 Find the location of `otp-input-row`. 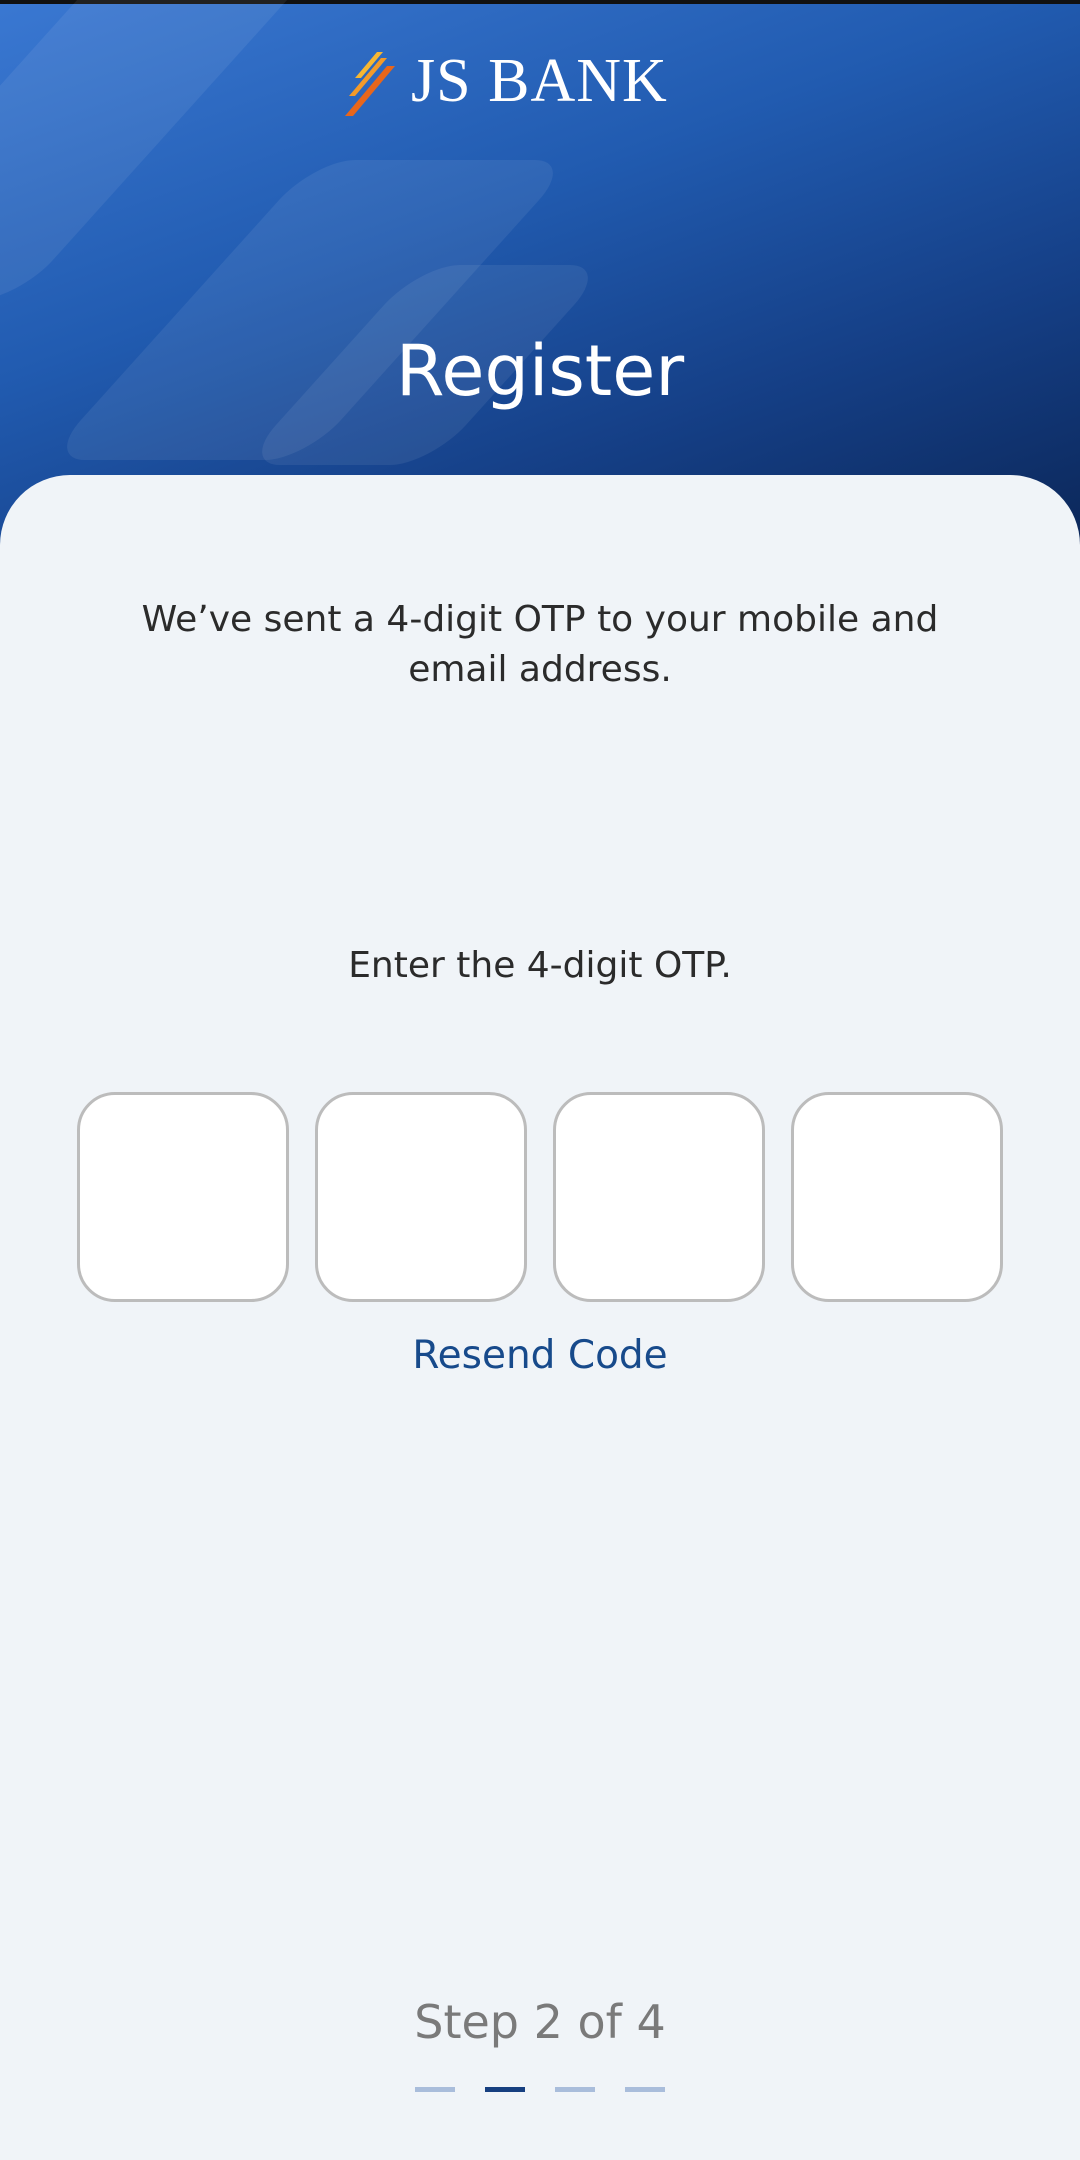

otp-input-row is located at coordinates (540, 1197).